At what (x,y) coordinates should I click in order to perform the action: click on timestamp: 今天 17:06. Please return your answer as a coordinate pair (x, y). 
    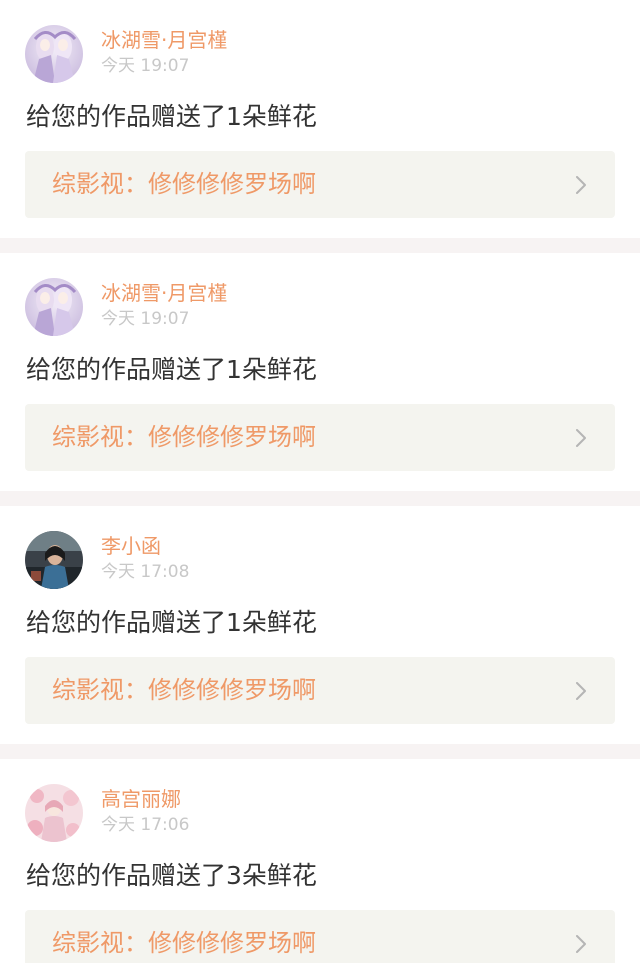
    Looking at the image, I should click on (145, 825).